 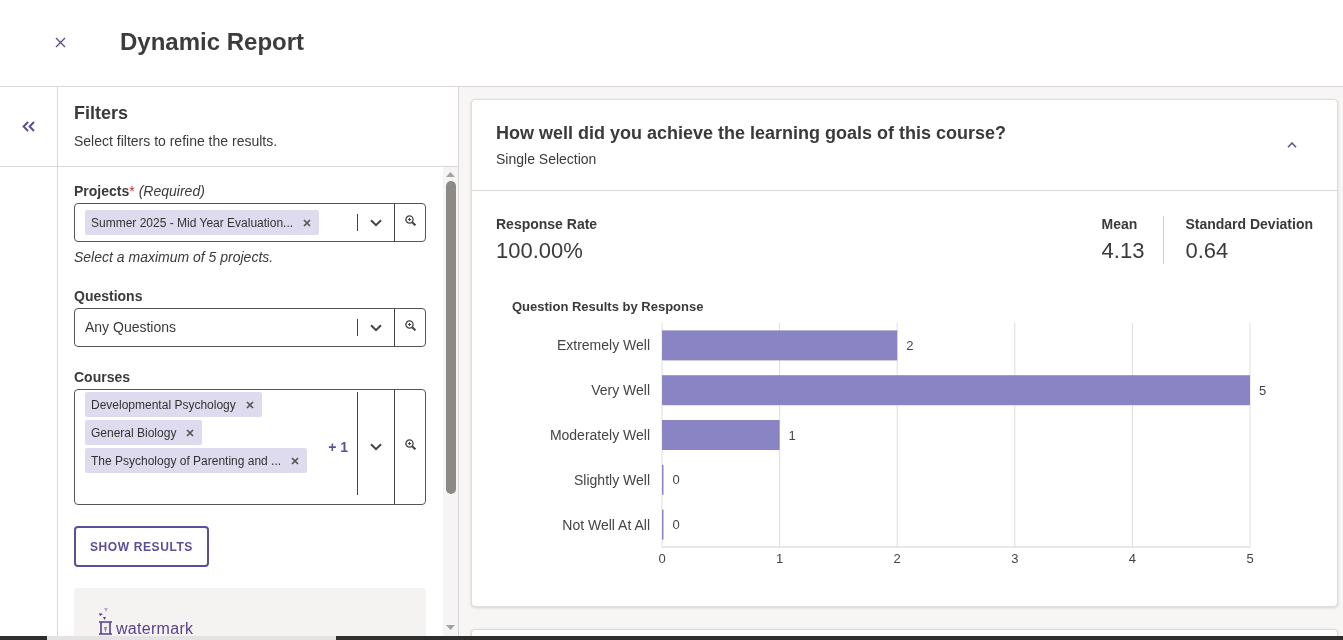 What do you see at coordinates (105, 621) in the screenshot?
I see `logo-icon` at bounding box center [105, 621].